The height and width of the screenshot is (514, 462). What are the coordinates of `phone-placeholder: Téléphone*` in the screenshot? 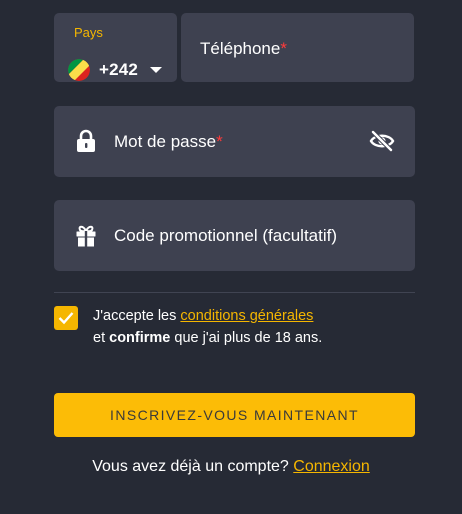 It's located at (243, 48).